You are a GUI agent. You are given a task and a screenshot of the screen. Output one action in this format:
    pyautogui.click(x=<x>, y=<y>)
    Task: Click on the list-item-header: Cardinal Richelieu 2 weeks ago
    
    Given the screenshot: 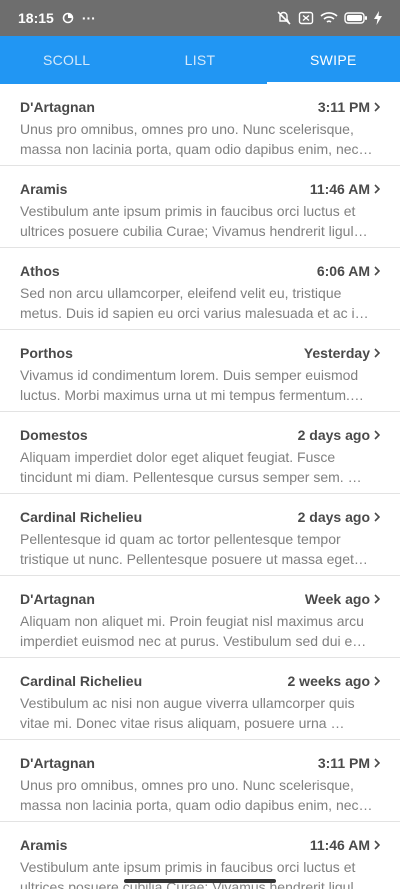 What is the action you would take?
    pyautogui.click(x=200, y=673)
    